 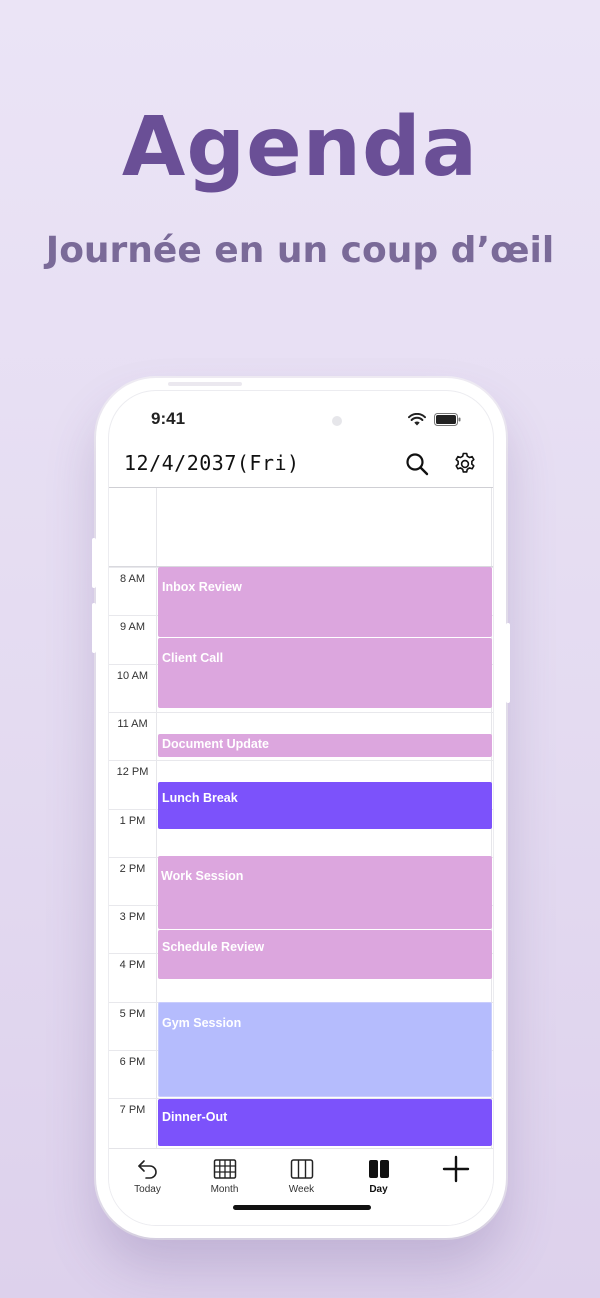 What do you see at coordinates (465, 464) in the screenshot?
I see `gear-icon` at bounding box center [465, 464].